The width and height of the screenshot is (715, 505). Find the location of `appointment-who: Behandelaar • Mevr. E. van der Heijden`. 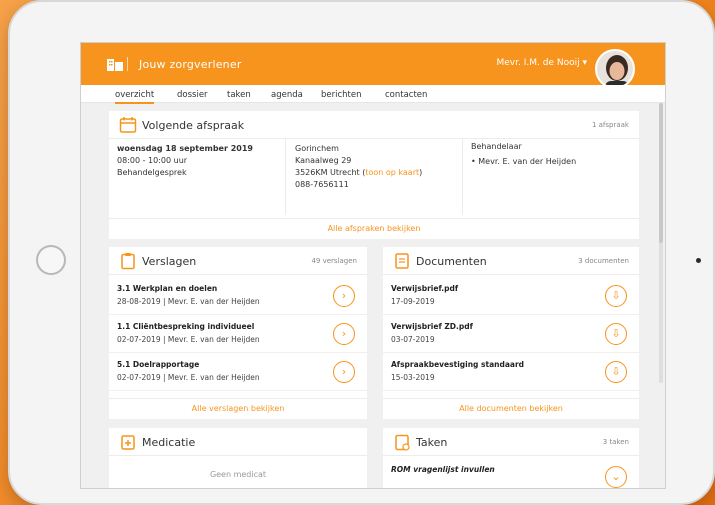

appointment-who: Behandelaar • Mevr. E. van der Heijden is located at coordinates (553, 154).